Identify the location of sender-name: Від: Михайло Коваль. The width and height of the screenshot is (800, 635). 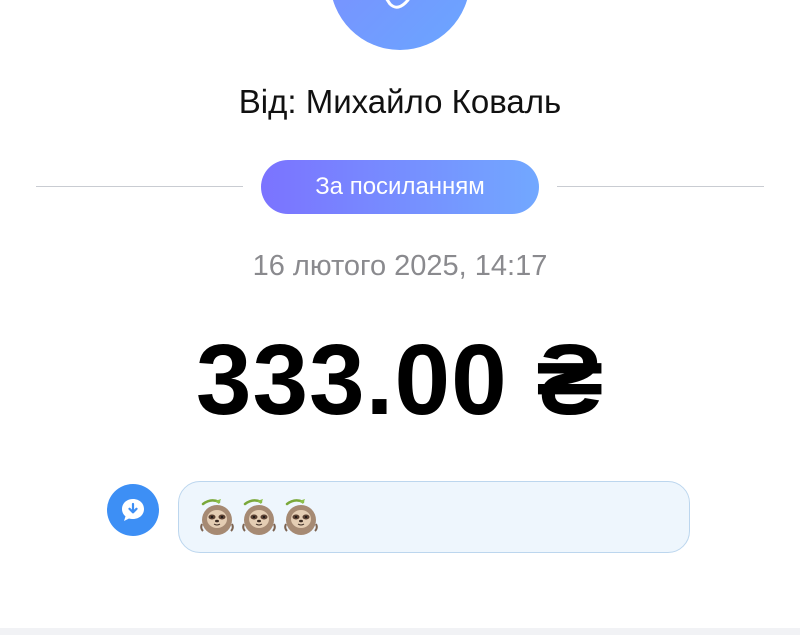
(400, 101).